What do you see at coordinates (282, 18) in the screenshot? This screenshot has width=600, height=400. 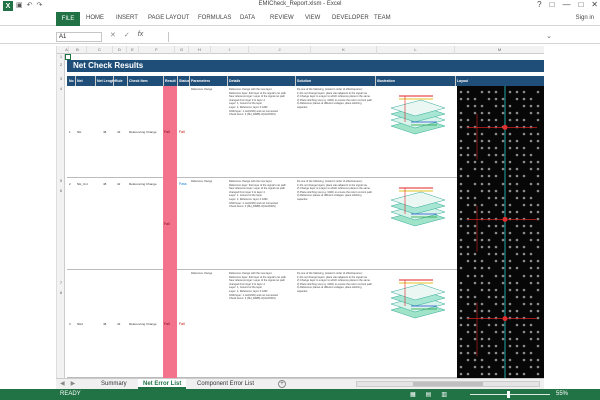 I see `tab-review: REVIEW` at bounding box center [282, 18].